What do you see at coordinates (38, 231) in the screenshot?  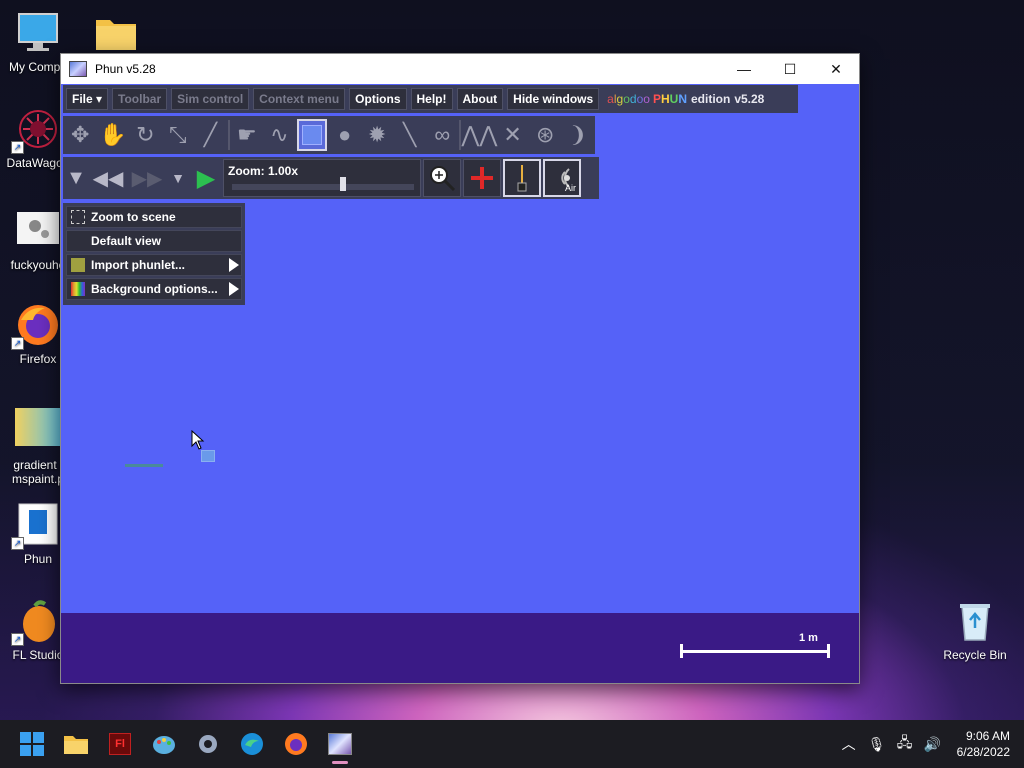 I see `settings-file-icon` at bounding box center [38, 231].